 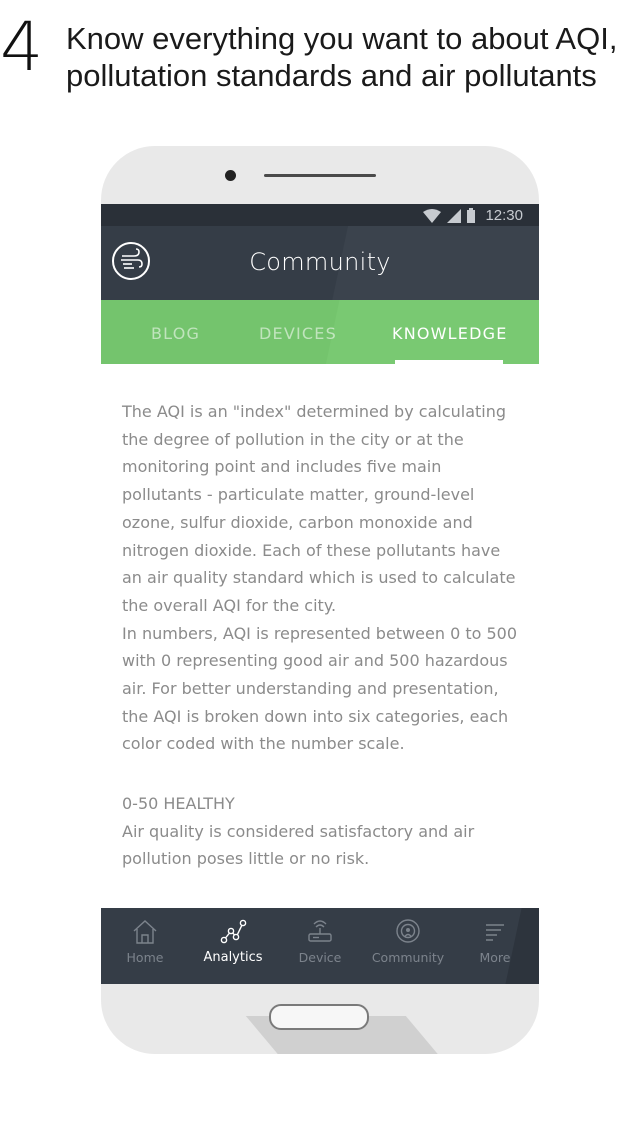 What do you see at coordinates (408, 931) in the screenshot?
I see `community-icon` at bounding box center [408, 931].